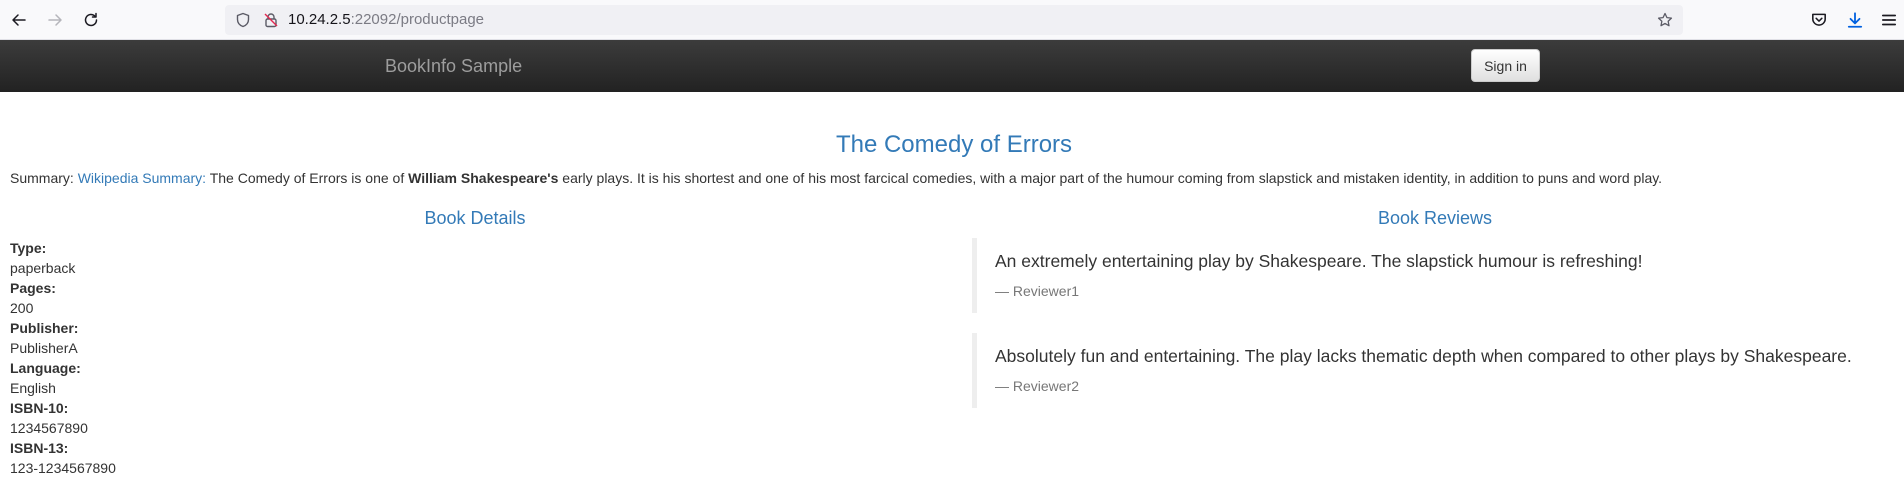 The image size is (1904, 481). What do you see at coordinates (42, 178) in the screenshot?
I see `summary-label: Summary:` at bounding box center [42, 178].